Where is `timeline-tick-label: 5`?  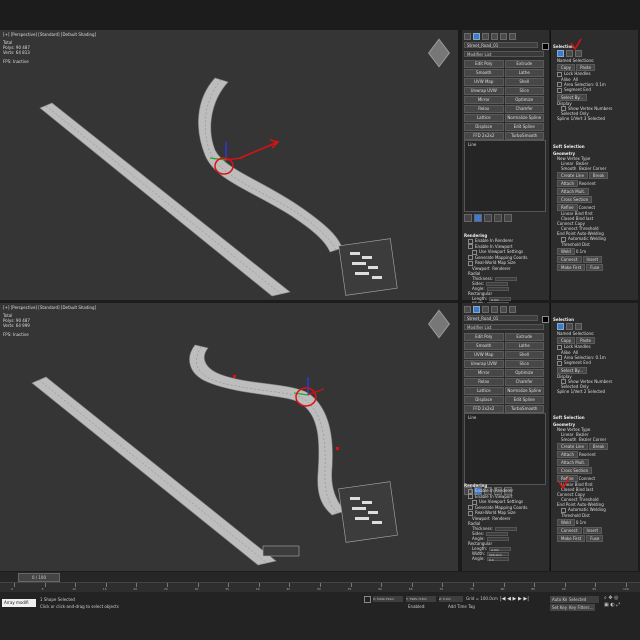
timeline-tick-label: 5 is located at coordinates (42, 589).